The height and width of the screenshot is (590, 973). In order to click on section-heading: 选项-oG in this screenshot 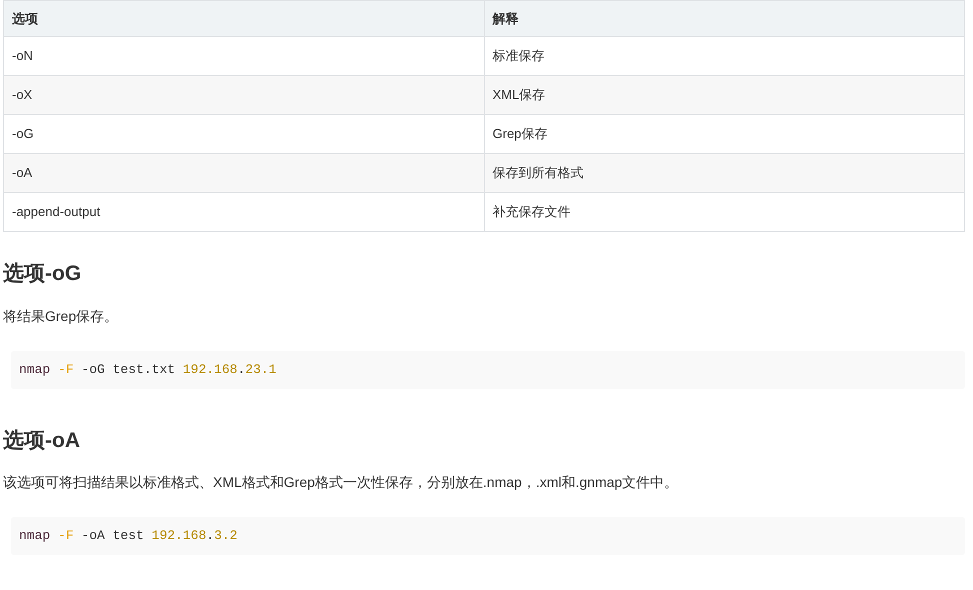, I will do `click(42, 274)`.